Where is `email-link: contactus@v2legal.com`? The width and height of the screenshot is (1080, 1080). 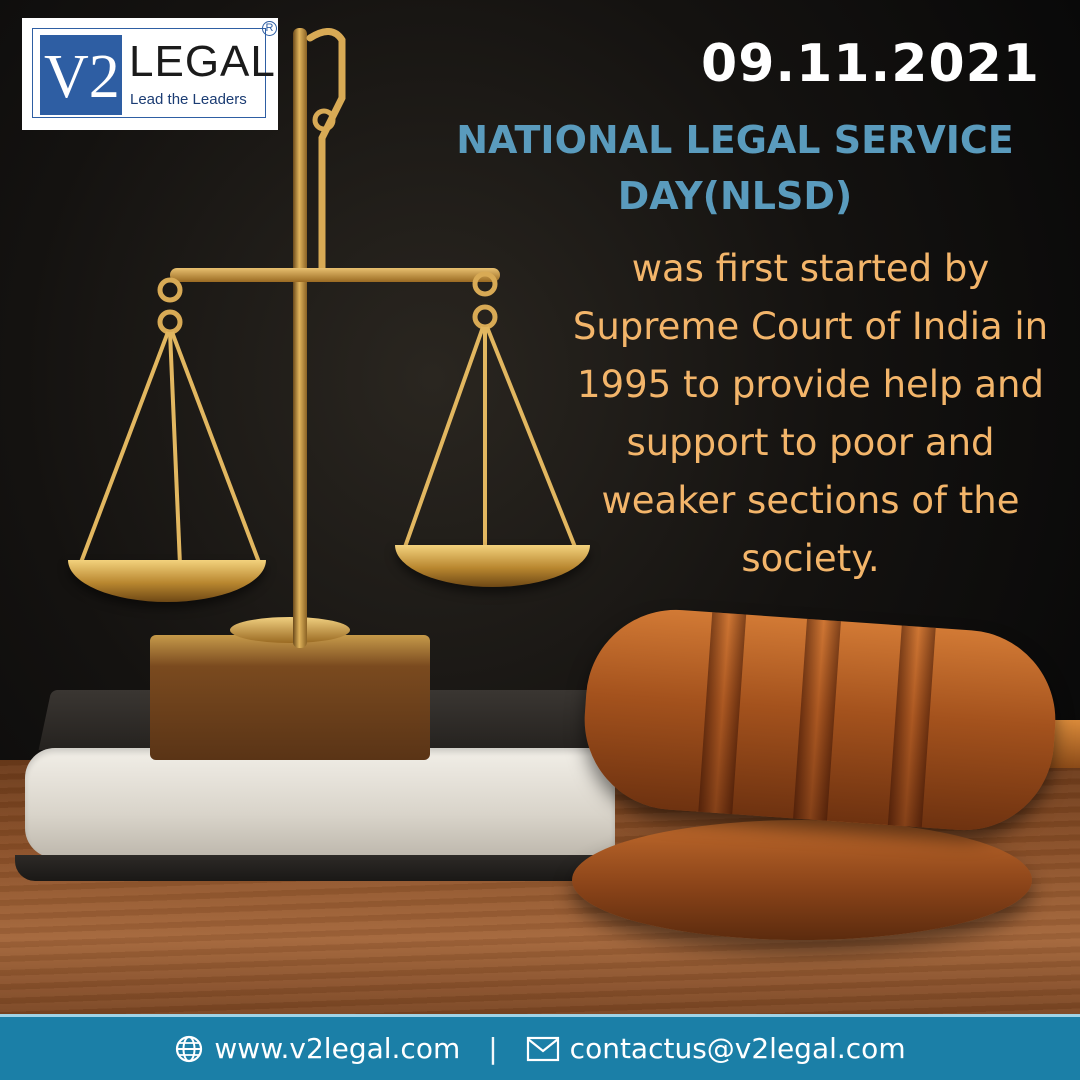 email-link: contactus@v2legal.com is located at coordinates (716, 1048).